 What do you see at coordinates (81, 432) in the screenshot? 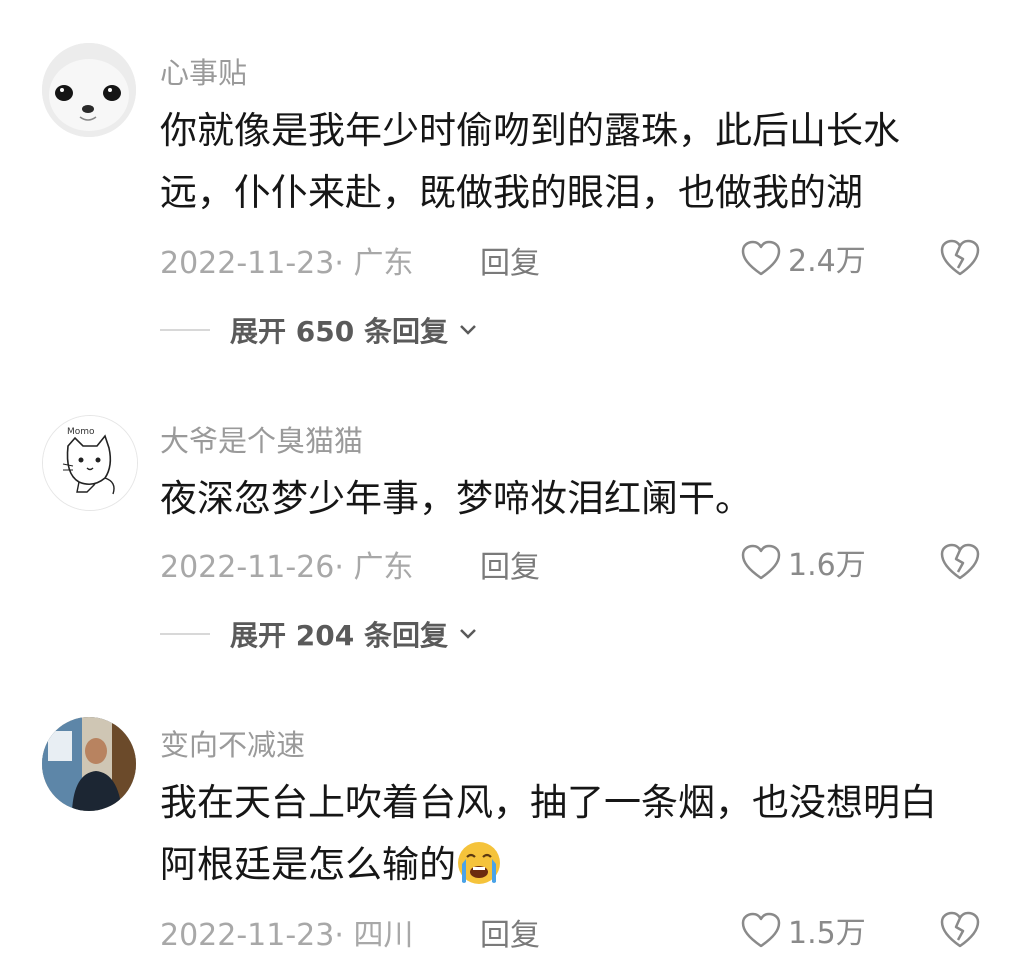
I see `svg-text: Momo` at bounding box center [81, 432].